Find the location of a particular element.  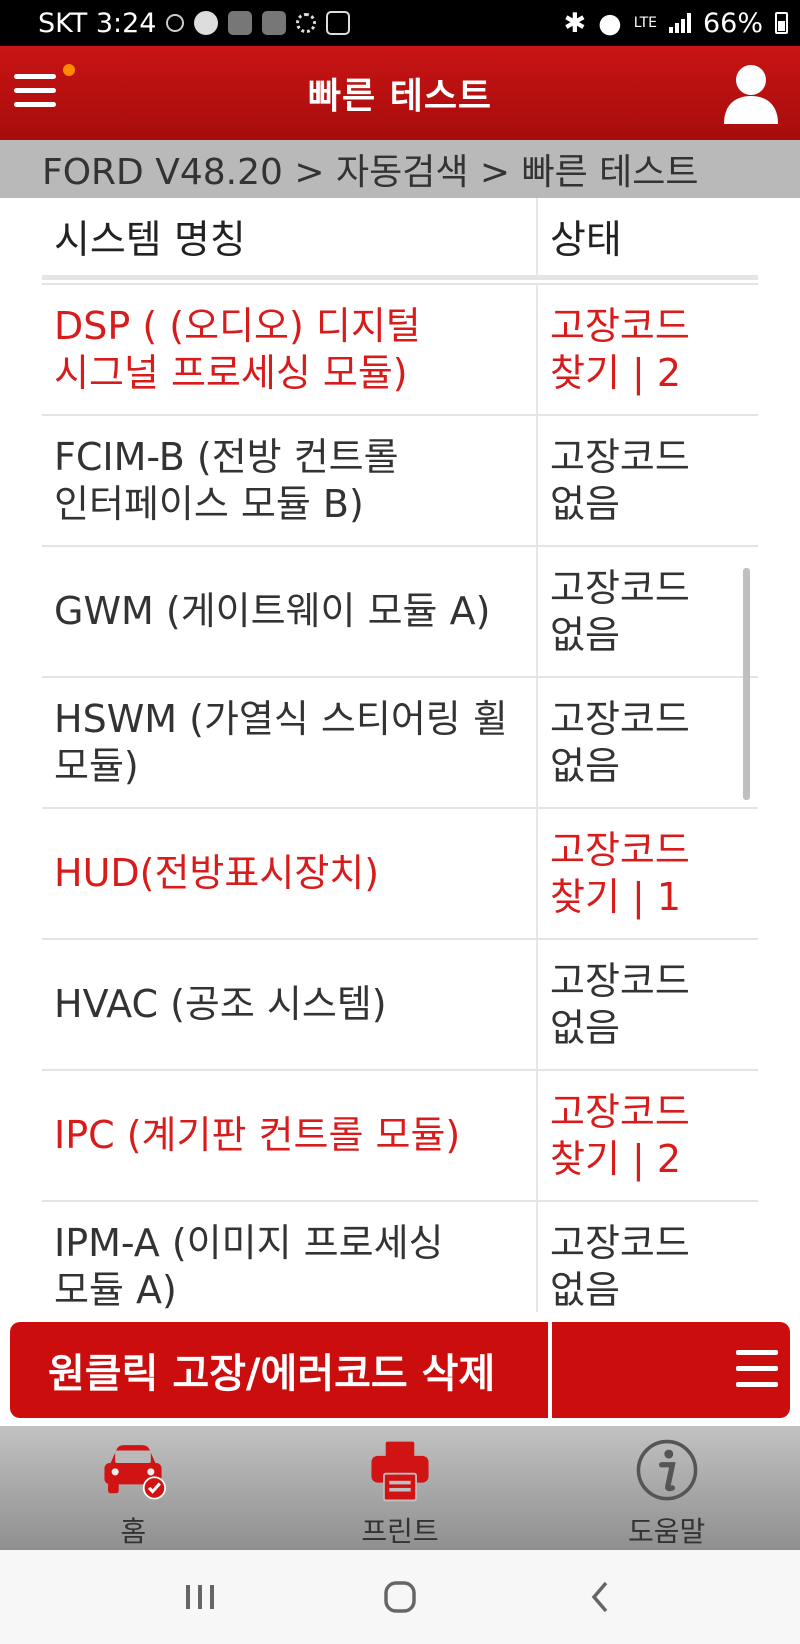

table-row: GWM (게이트웨이 모듈 A) 고장코드 없음 is located at coordinates (400, 612).